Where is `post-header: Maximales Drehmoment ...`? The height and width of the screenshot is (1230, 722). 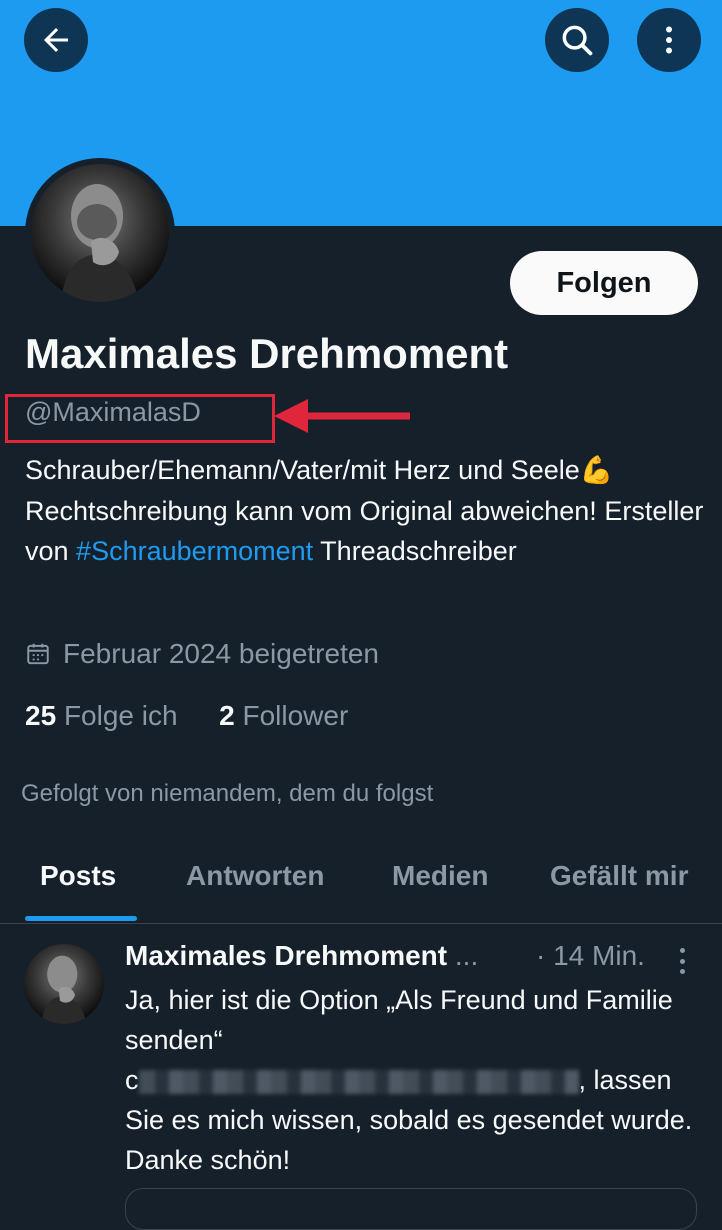
post-header: Maximales Drehmoment ... is located at coordinates (301, 956).